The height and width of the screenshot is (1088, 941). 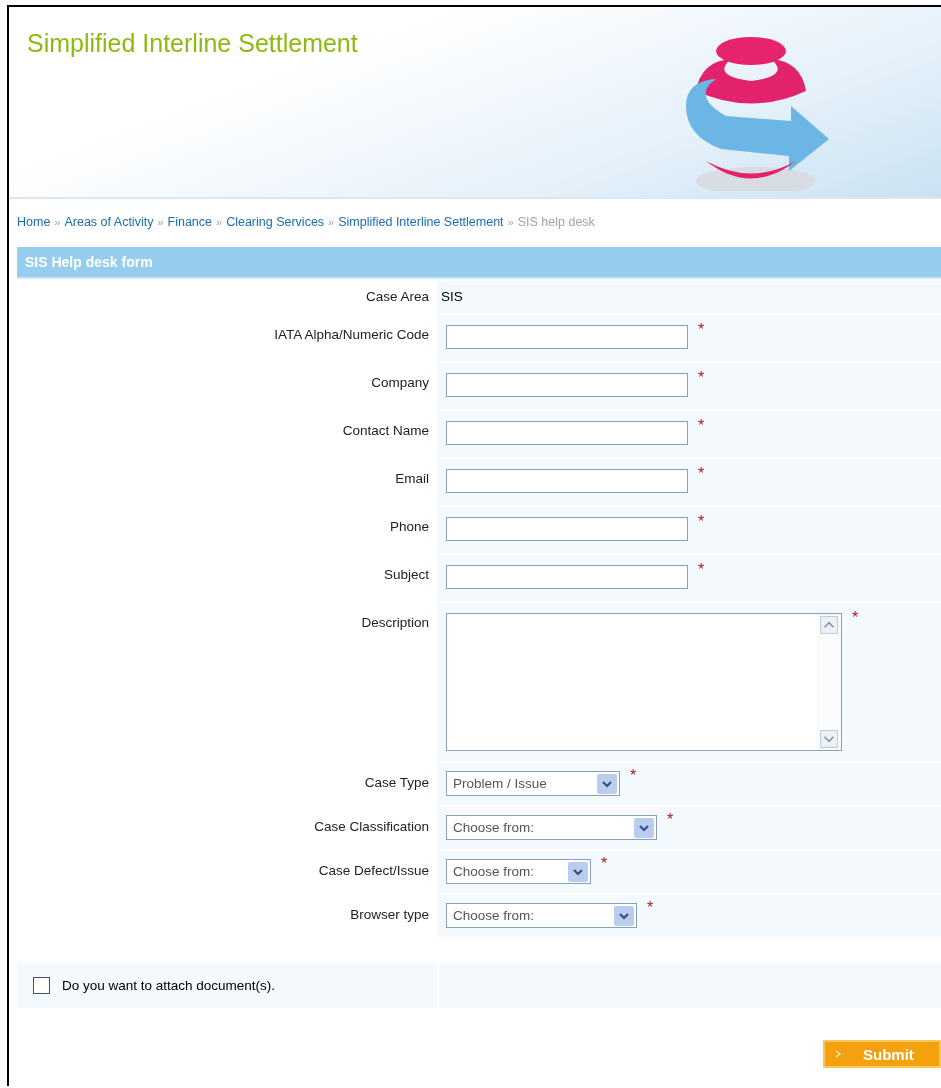 What do you see at coordinates (275, 222) in the screenshot?
I see `breadcrumb-link: Clearing Services` at bounding box center [275, 222].